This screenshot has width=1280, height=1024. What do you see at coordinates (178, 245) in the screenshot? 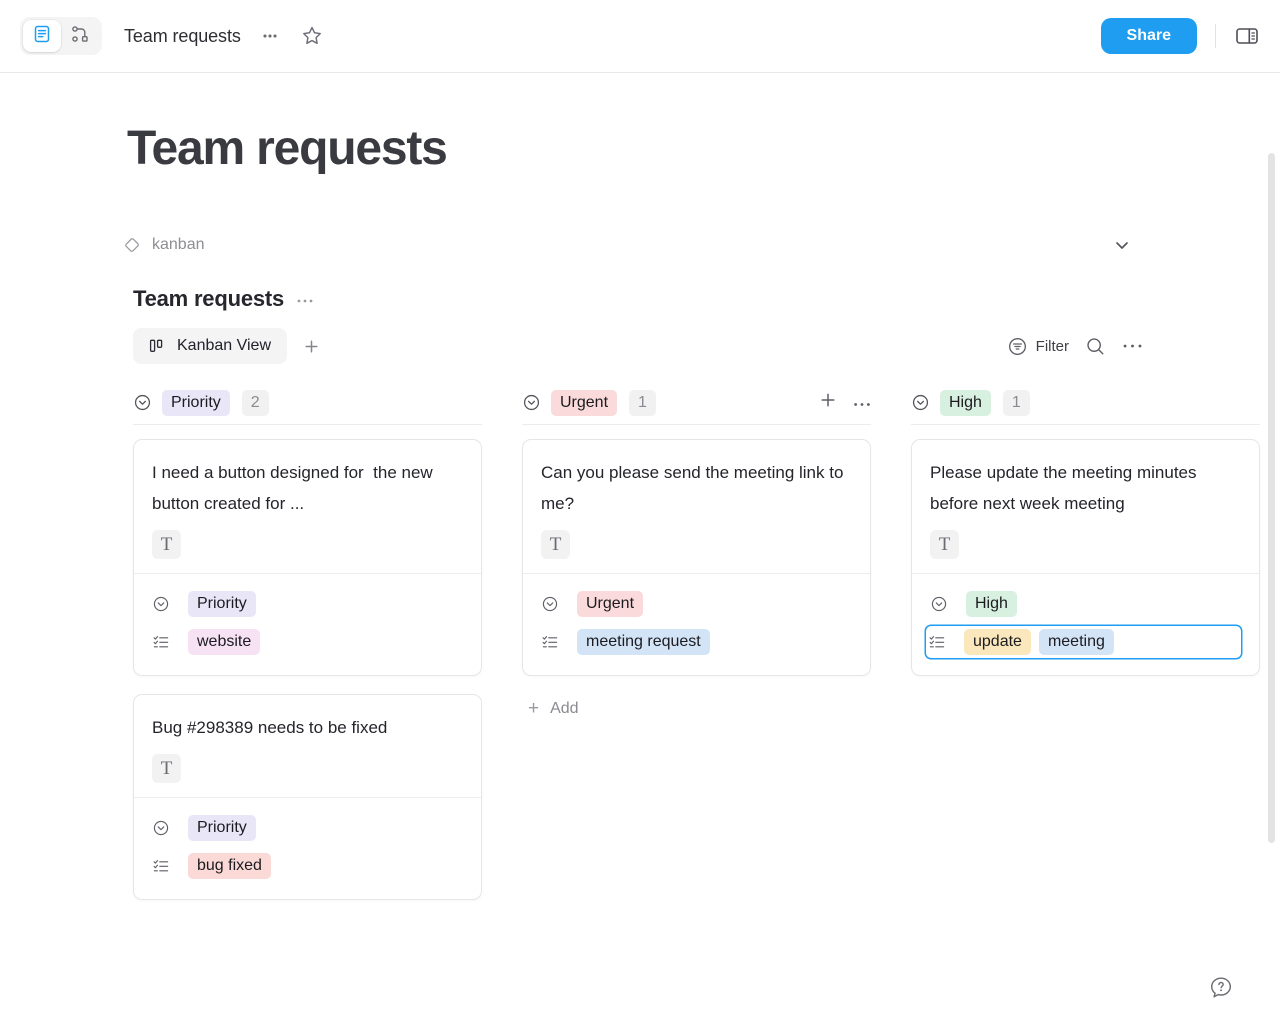
I see `page-tag-label: kanban` at bounding box center [178, 245].